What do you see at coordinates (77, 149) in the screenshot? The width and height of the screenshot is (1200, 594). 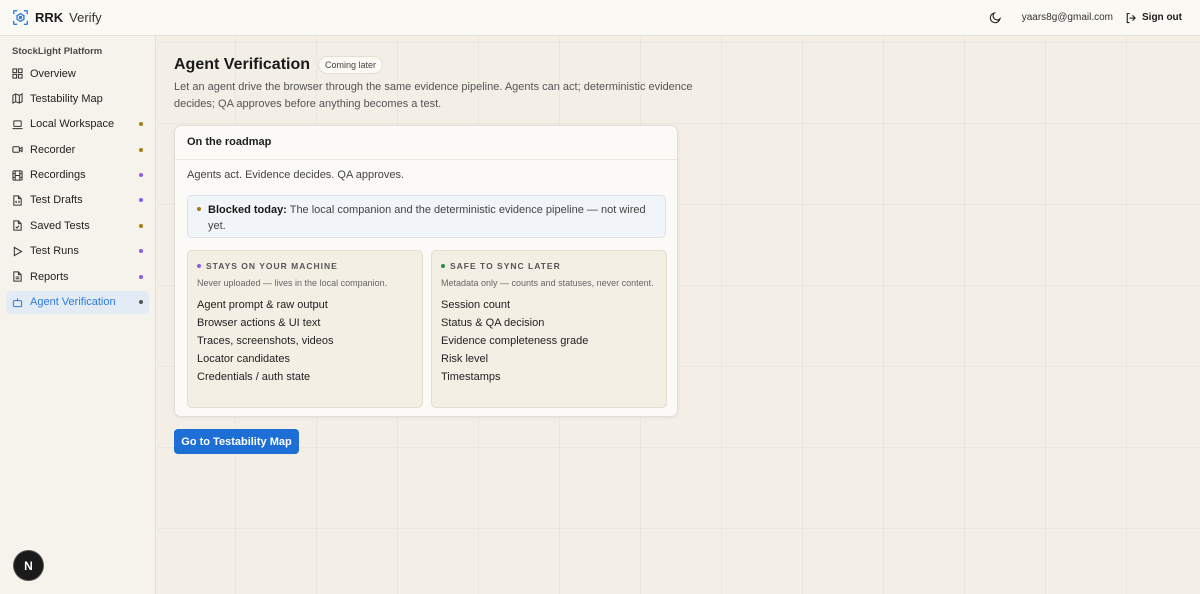 I see `sidebar-item-recorder: Recorder` at bounding box center [77, 149].